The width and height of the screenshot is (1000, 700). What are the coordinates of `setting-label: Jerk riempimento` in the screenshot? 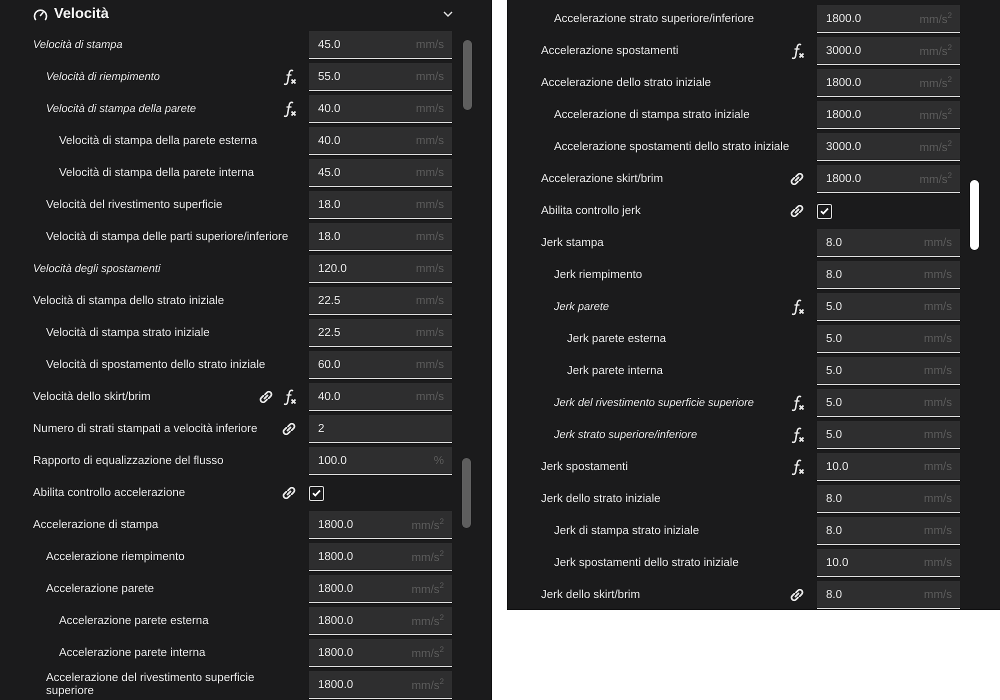 It's located at (598, 275).